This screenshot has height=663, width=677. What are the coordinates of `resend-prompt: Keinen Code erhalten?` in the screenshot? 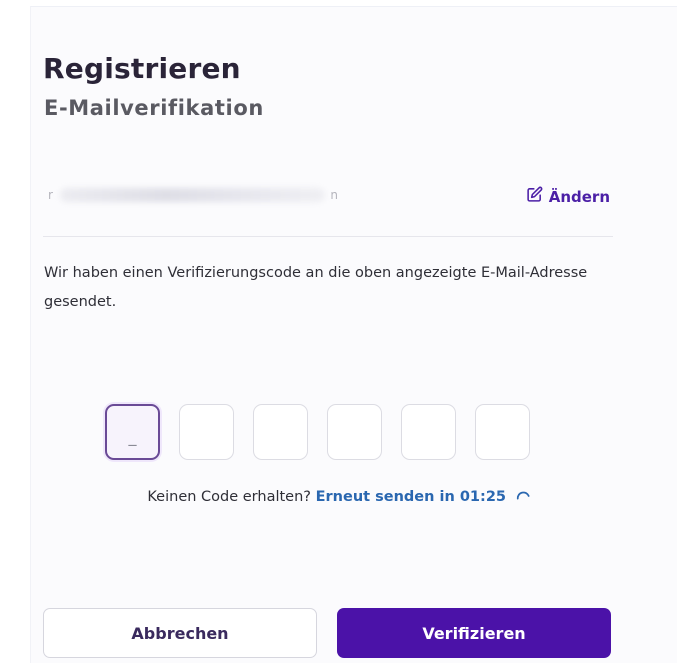 It's located at (229, 497).